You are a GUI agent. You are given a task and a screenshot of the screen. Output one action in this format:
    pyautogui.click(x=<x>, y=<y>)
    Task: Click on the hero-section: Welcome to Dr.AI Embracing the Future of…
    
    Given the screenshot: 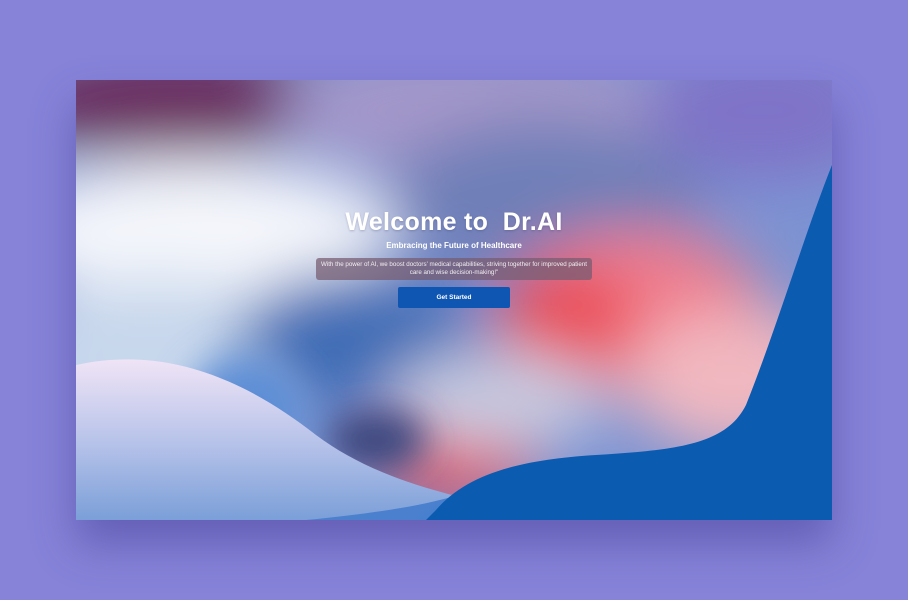 What is the action you would take?
    pyautogui.click(x=454, y=258)
    